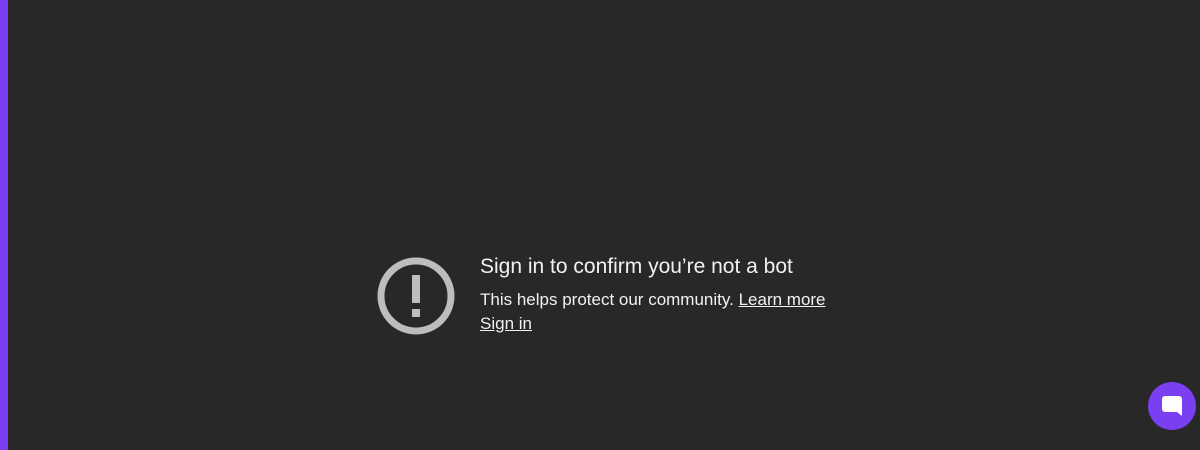  I want to click on chat-bubble-icon, so click(1172, 406).